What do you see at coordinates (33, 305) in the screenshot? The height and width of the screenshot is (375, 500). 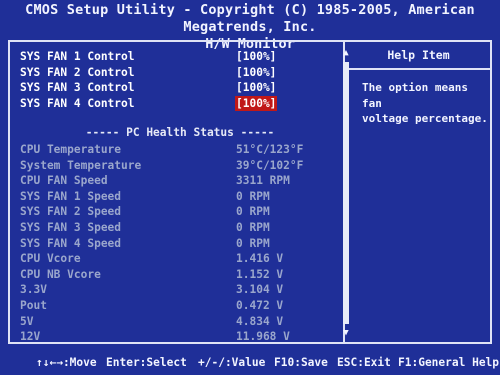 I see `pout-label: Pout` at bounding box center [33, 305].